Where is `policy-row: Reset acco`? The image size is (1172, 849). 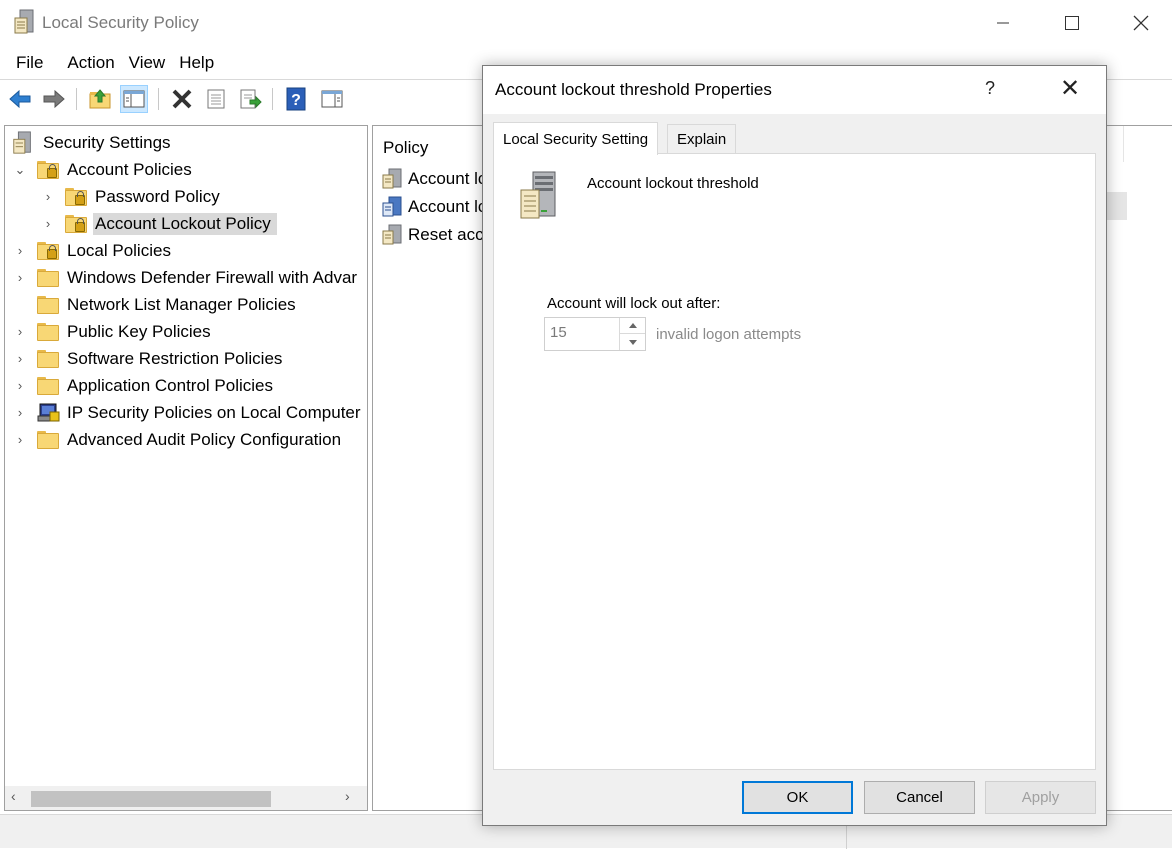
policy-row: Reset acco is located at coordinates (437, 235).